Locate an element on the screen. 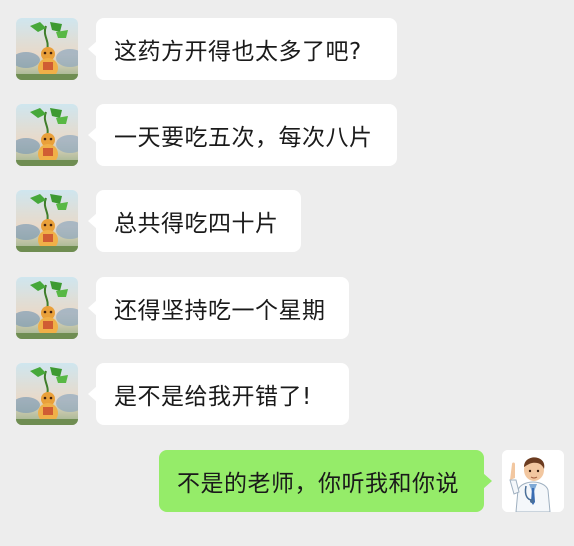 The image size is (574, 546). message-bubble: 这药方开得也太多了吧? is located at coordinates (242, 49).